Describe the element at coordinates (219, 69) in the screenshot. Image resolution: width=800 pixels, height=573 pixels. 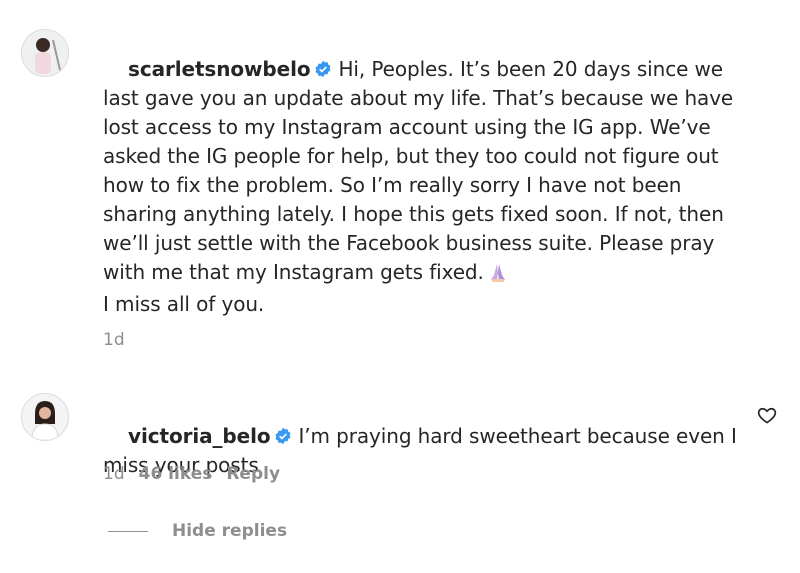
I see `comment-username: scarletsnowbelo` at that location.